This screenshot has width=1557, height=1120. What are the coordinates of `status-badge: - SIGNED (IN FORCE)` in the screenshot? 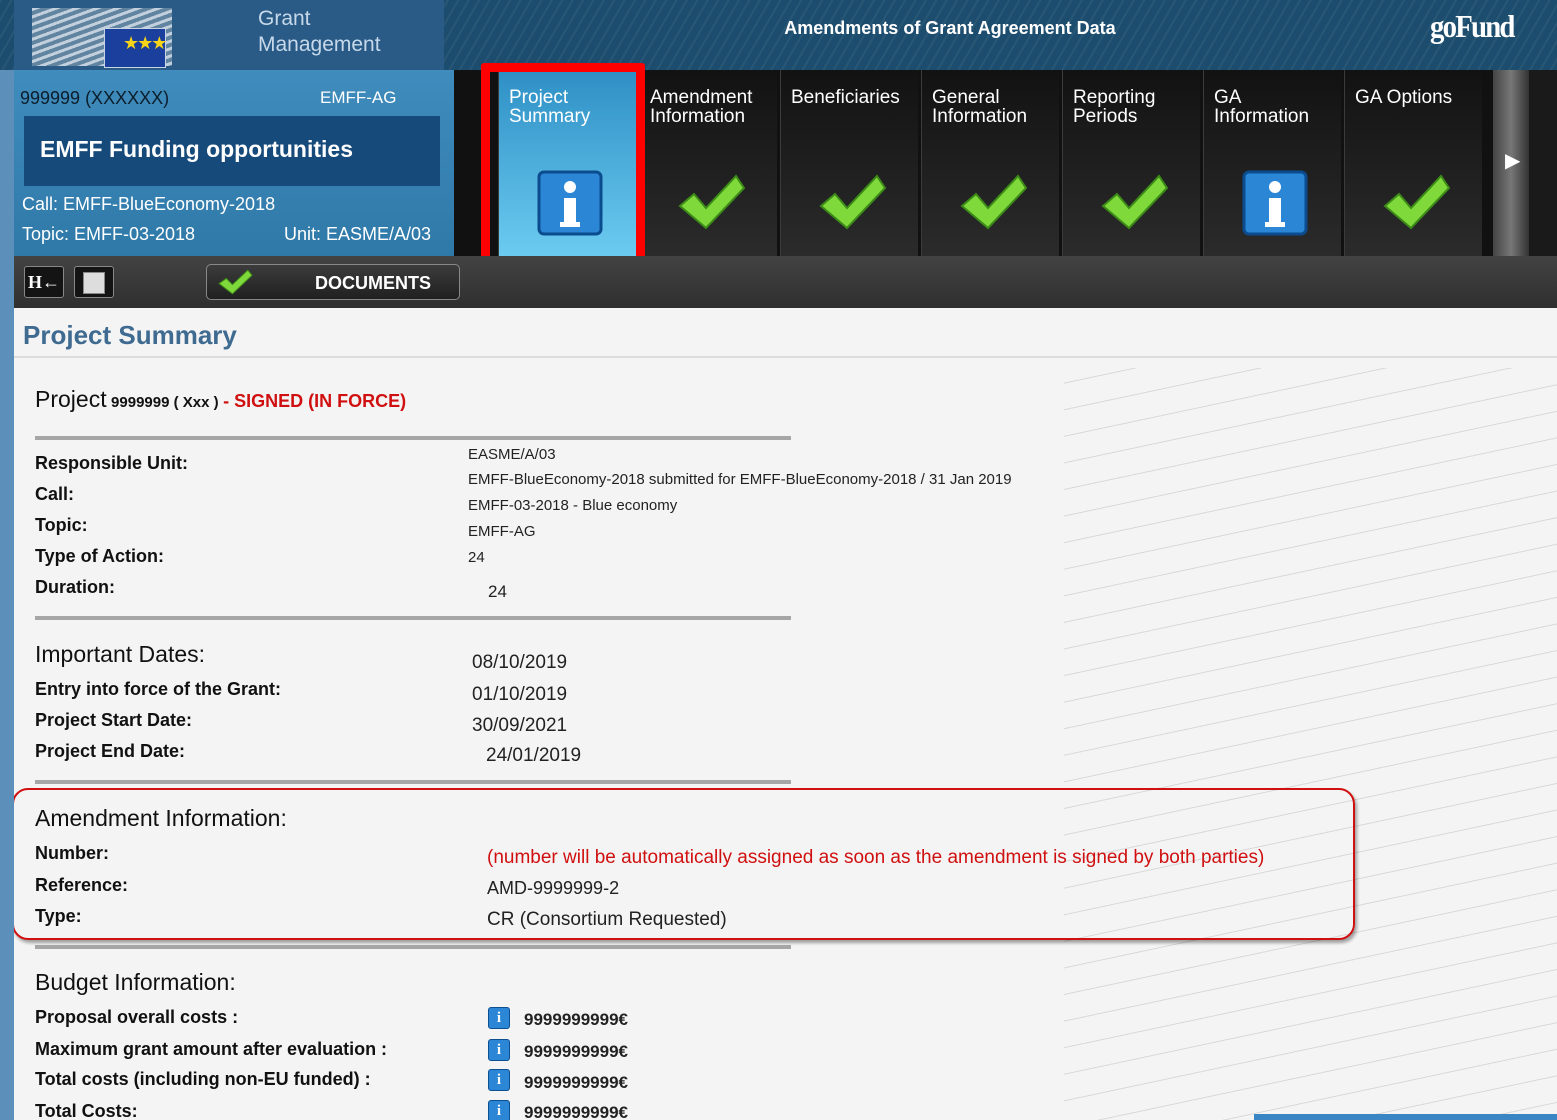 It's located at (315, 401).